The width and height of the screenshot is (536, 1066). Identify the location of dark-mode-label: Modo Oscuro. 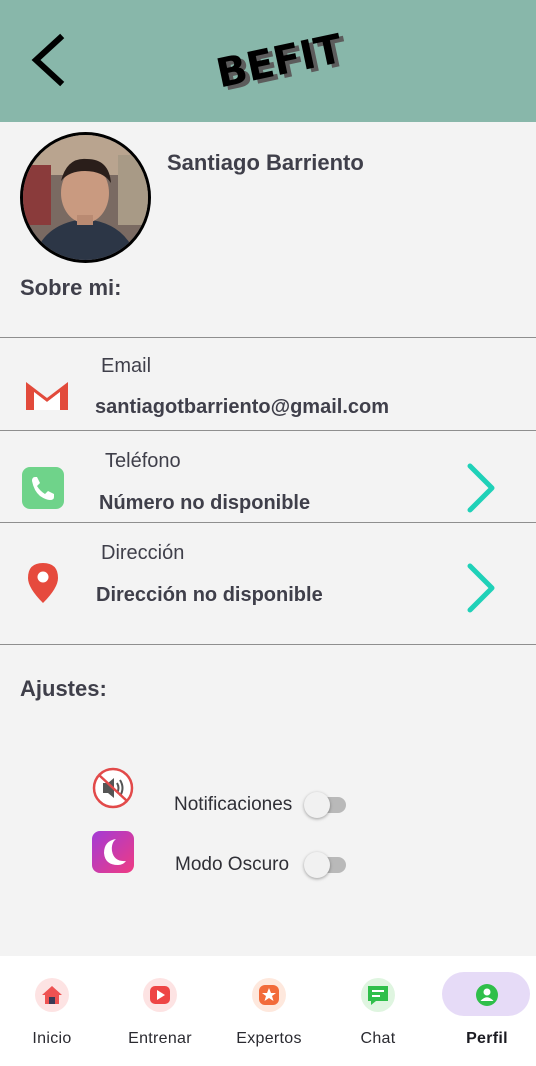
(232, 864).